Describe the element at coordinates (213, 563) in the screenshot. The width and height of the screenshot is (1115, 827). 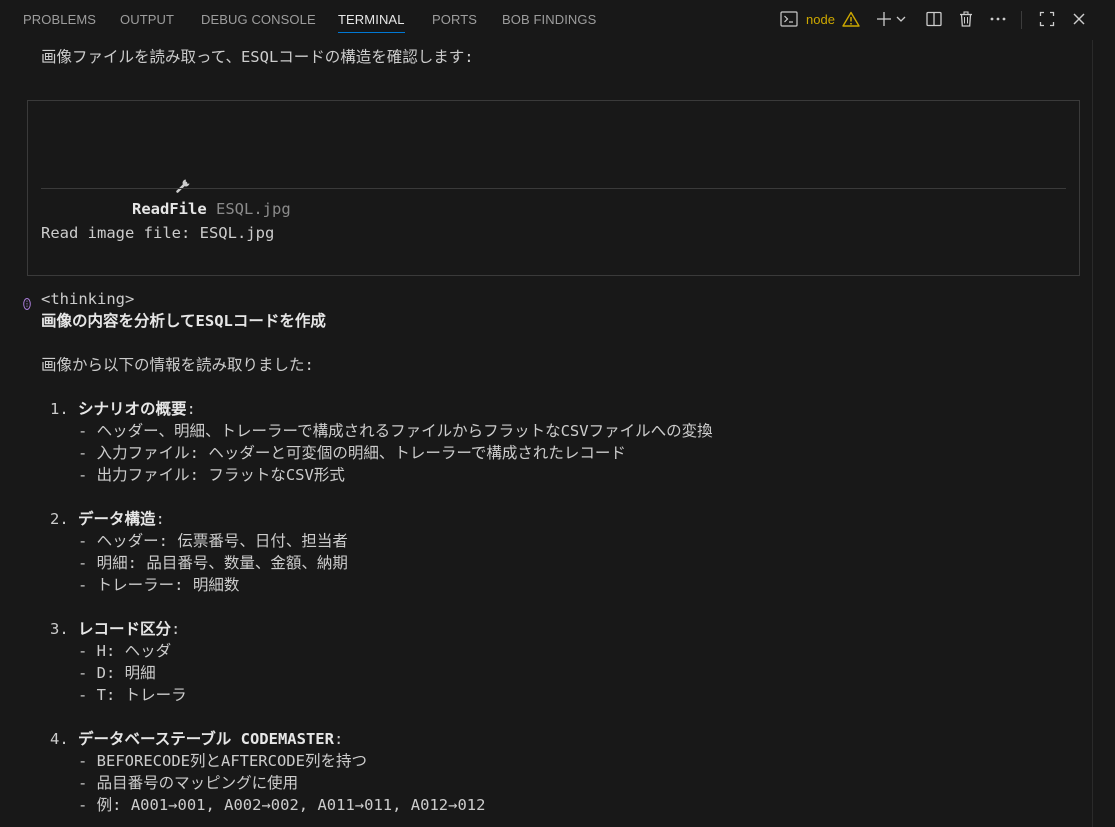
I see `list-item: - 明細: 品目番号、数量、金額、納期` at that location.